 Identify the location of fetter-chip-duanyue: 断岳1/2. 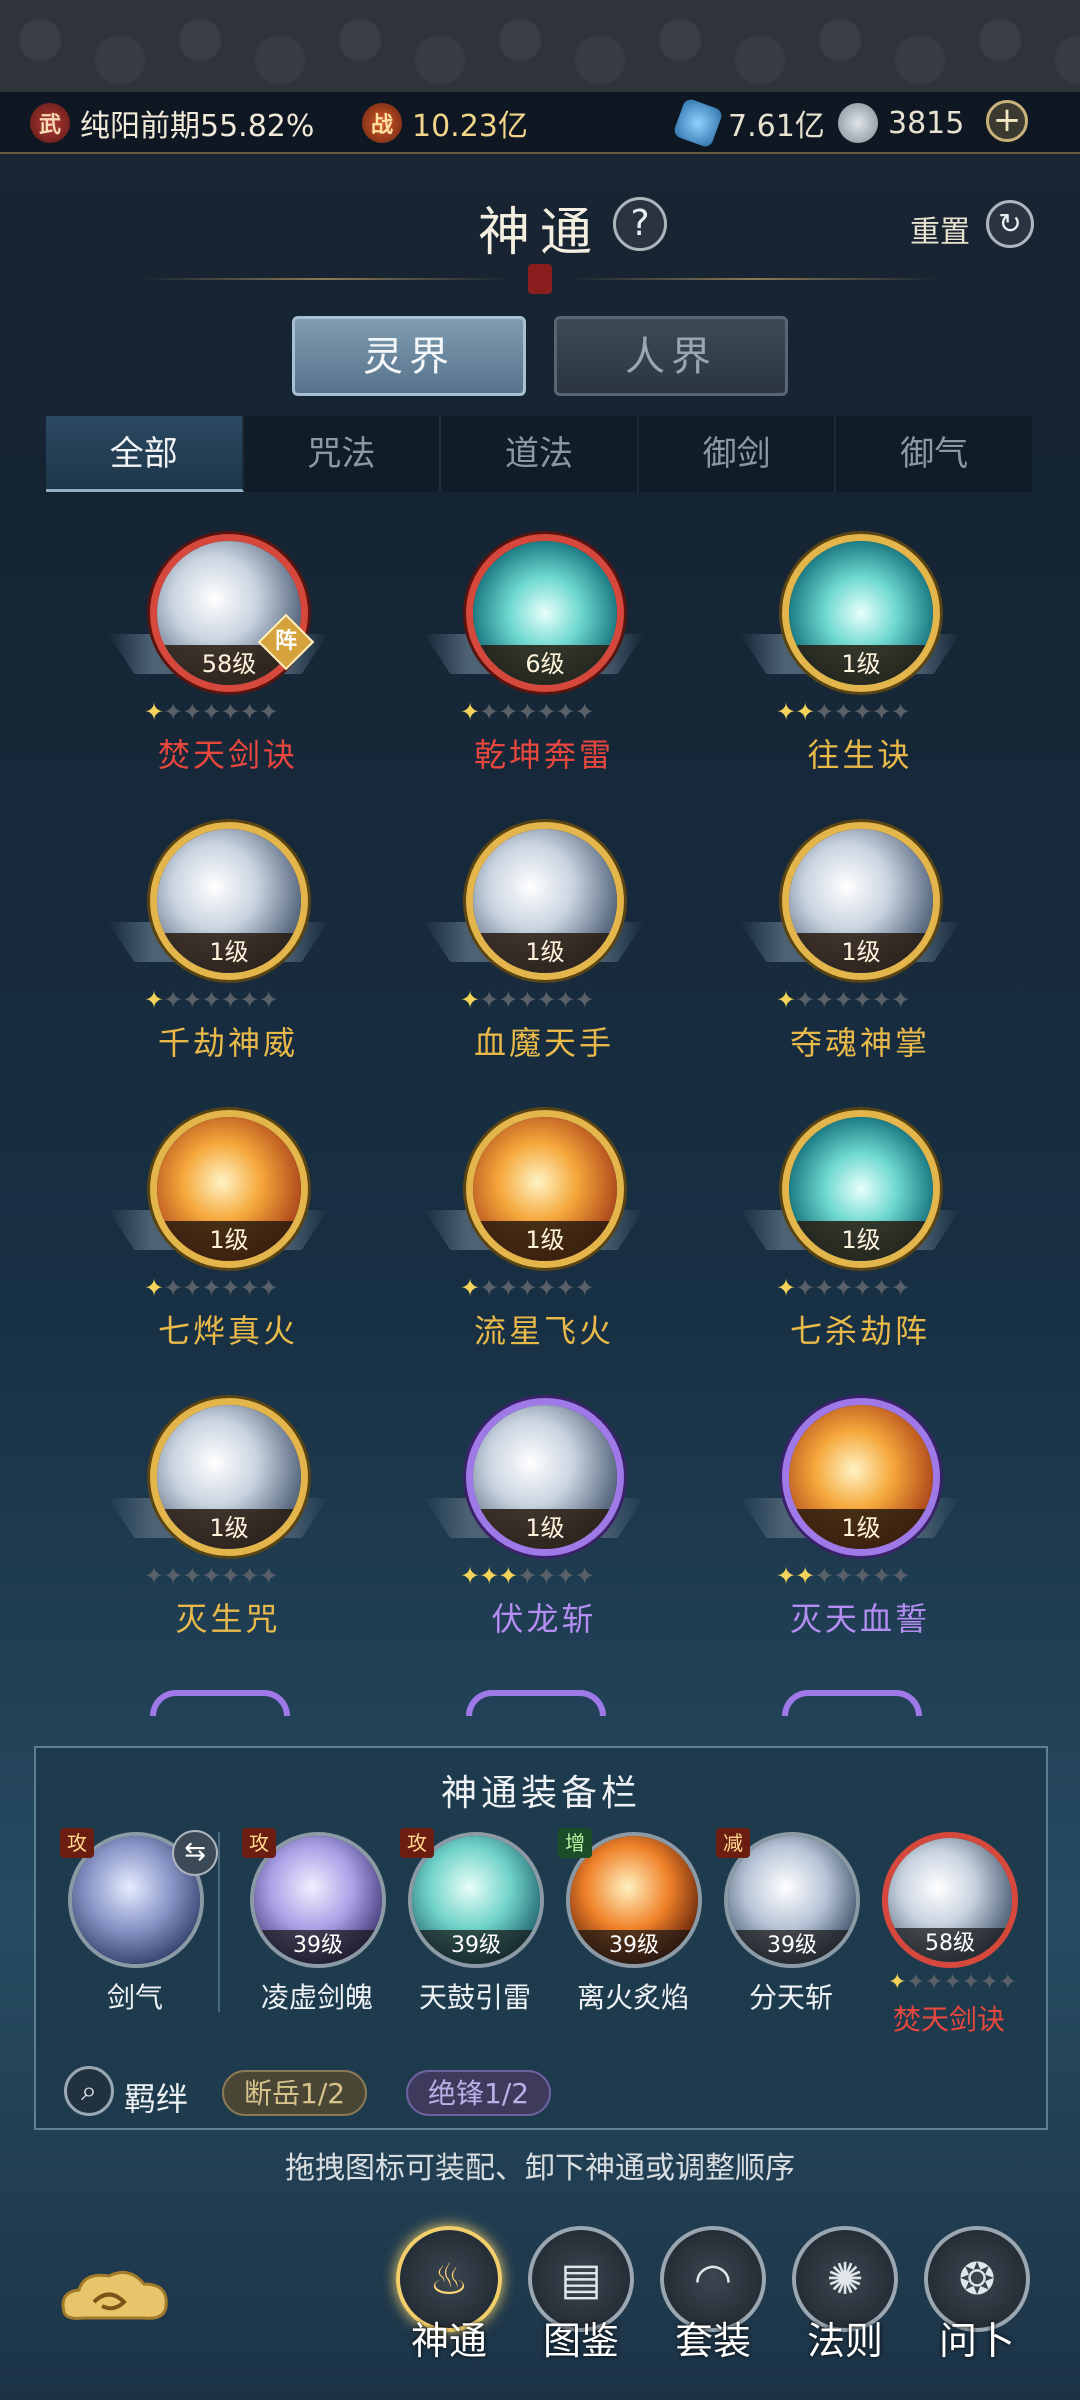
(295, 2093).